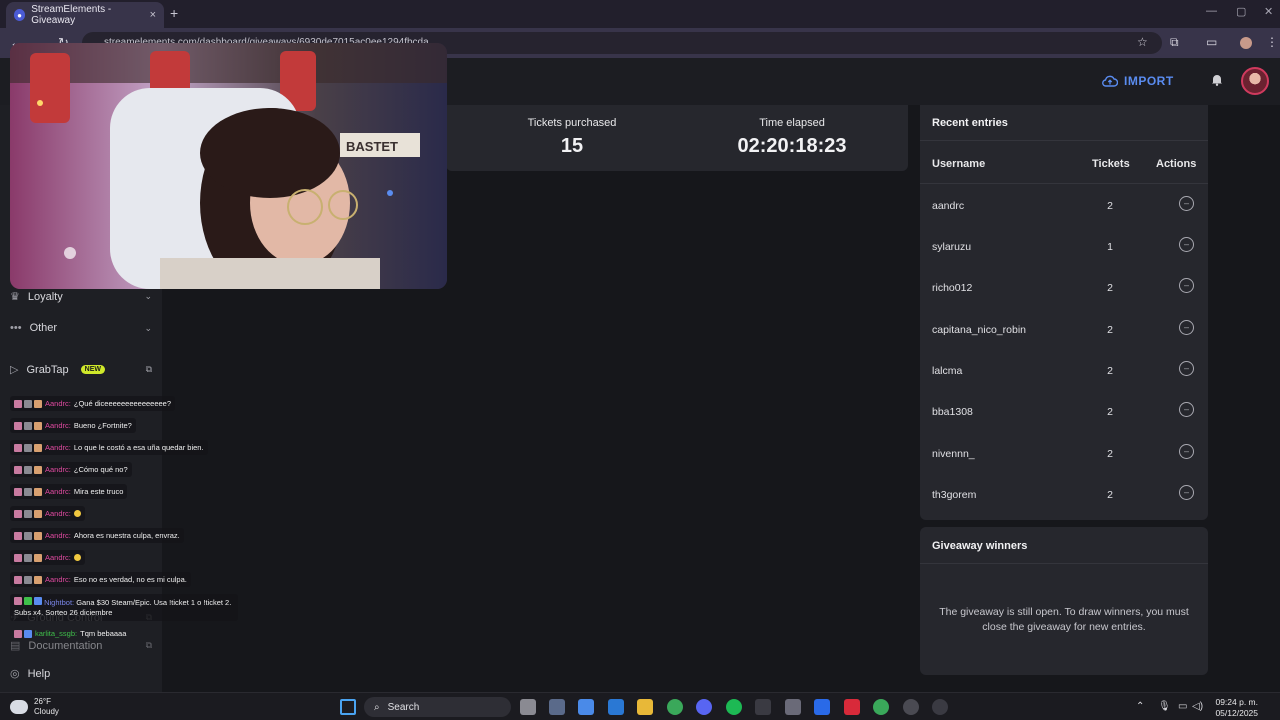 The height and width of the screenshot is (720, 1280). What do you see at coordinates (81, 674) in the screenshot?
I see `sidebar-item-help: ◎ Help` at bounding box center [81, 674].